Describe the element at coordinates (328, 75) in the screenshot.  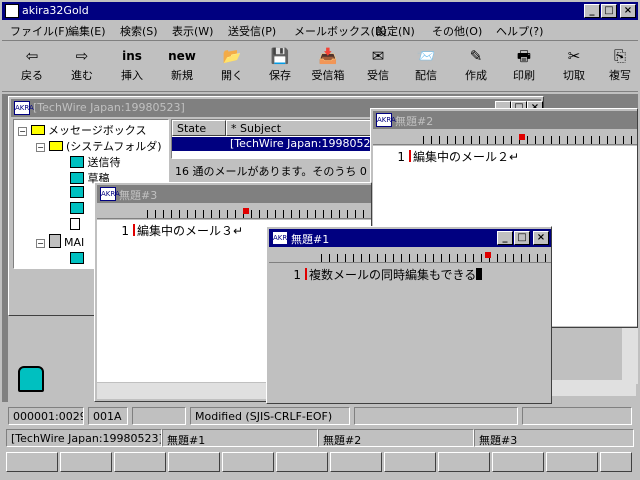
I see `inbox-label: 受信箱` at that location.